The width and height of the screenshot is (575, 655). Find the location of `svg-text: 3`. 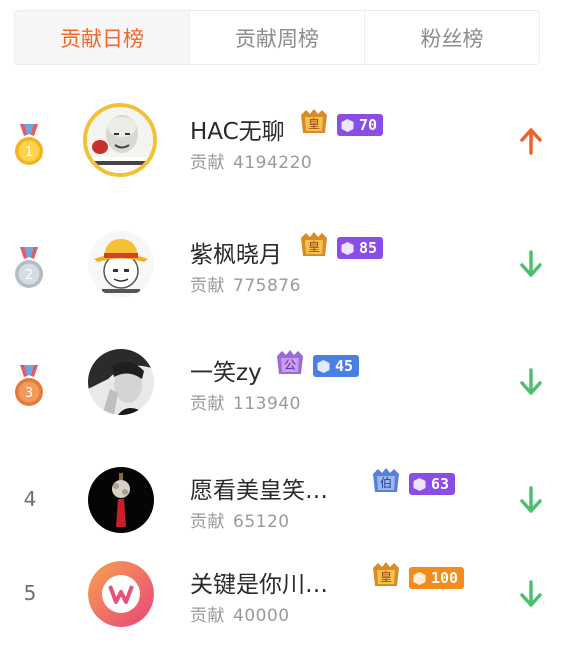

svg-text: 3 is located at coordinates (29, 393).